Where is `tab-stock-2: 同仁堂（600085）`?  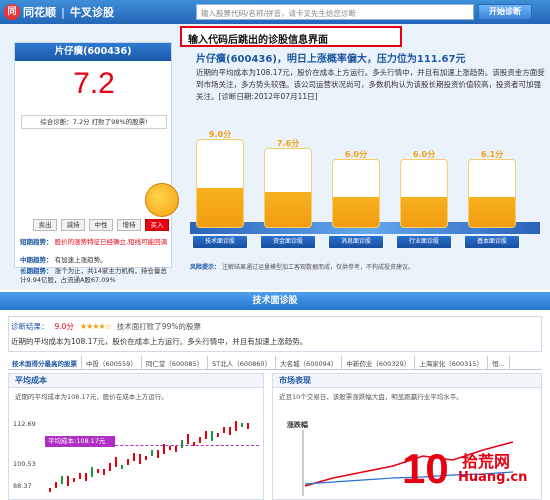
tab-stock-2: 同仁堂（600085） is located at coordinates (175, 362).